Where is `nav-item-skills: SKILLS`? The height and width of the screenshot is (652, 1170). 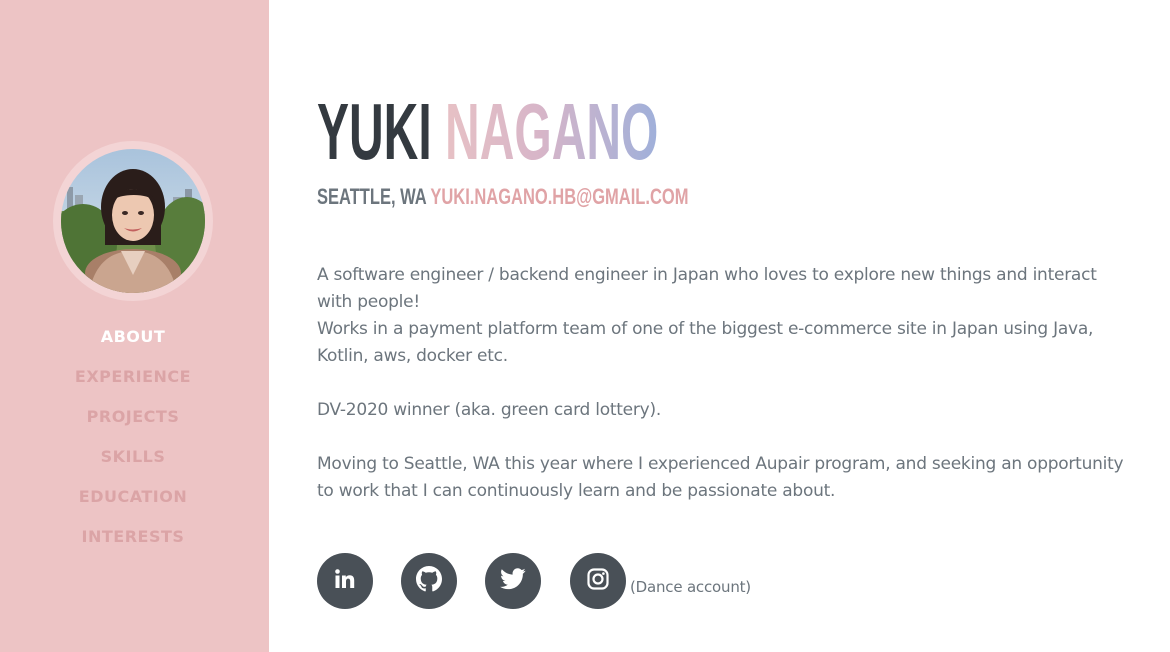
nav-item-skills: SKILLS is located at coordinates (133, 463).